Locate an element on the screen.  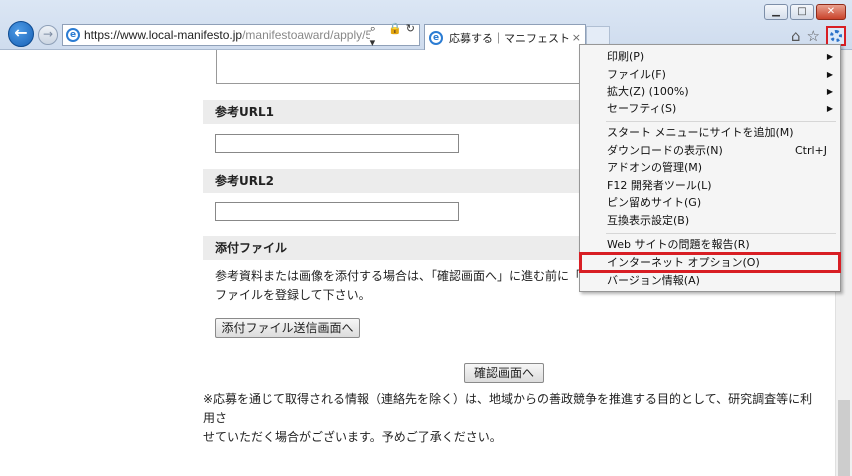
tab-ie-icon: e is located at coordinates (436, 37).